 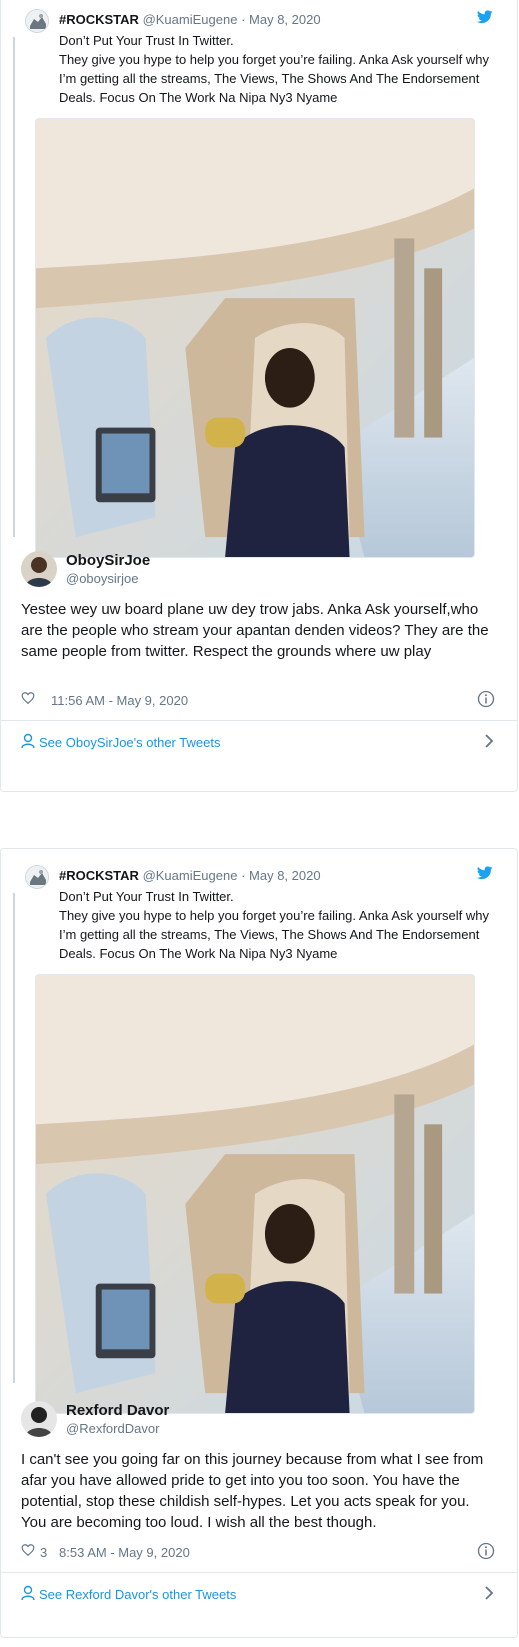 I want to click on tweet-meta: 11:56 AM - May 9, 2020, so click(x=258, y=700).